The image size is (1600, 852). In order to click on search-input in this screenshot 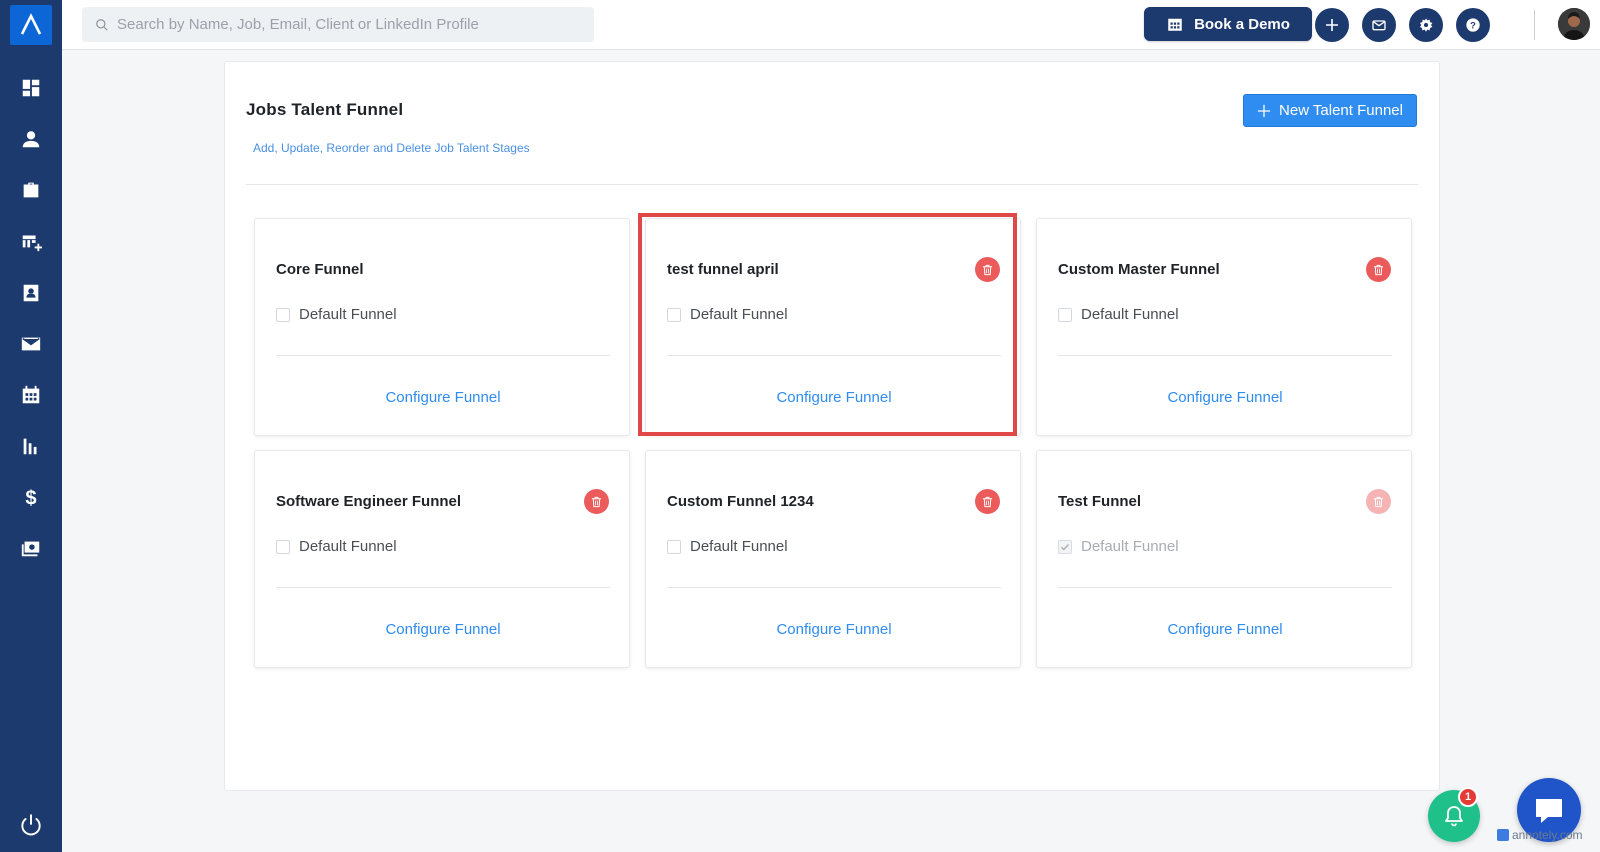, I will do `click(352, 24)`.